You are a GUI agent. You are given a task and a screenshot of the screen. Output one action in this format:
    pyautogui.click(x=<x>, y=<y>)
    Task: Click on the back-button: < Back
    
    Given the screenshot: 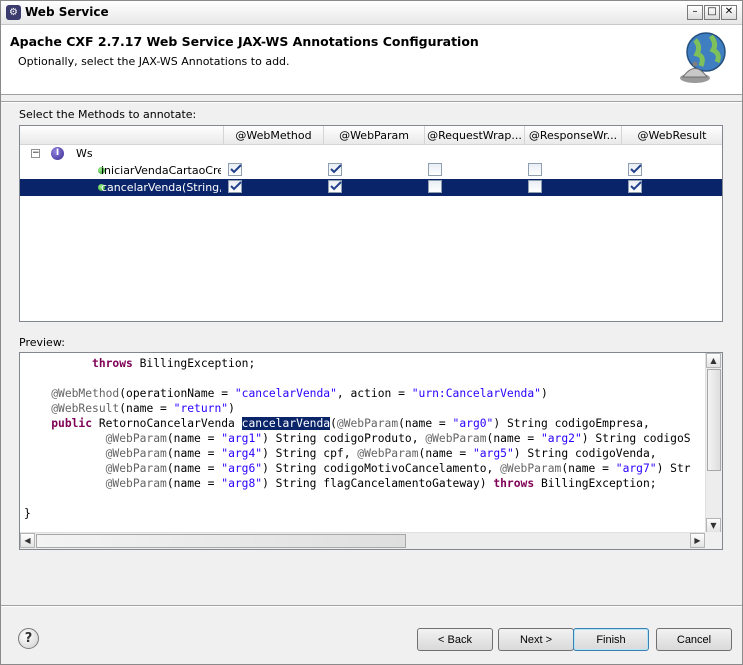 What is the action you would take?
    pyautogui.click(x=455, y=639)
    